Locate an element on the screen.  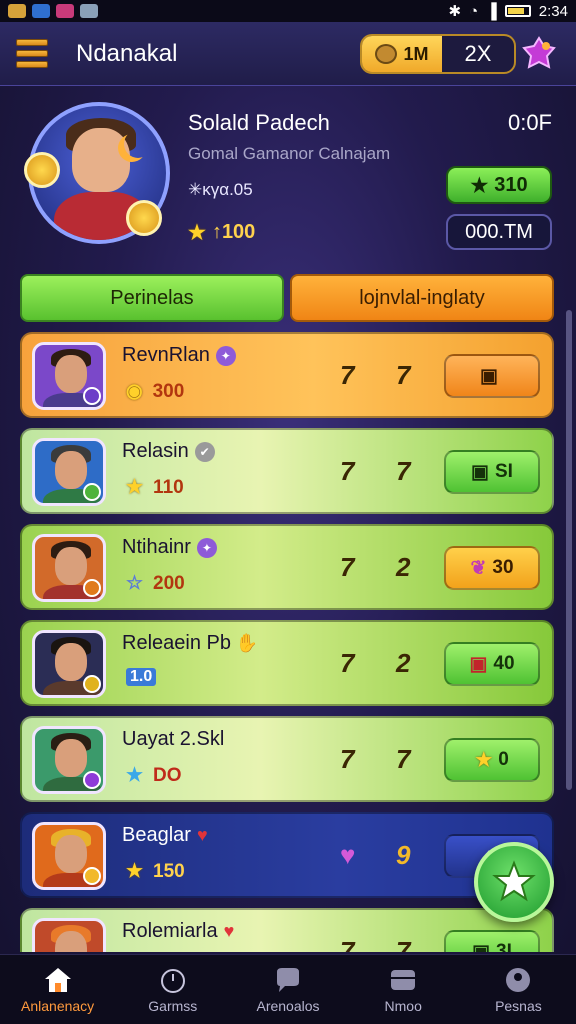
row-name: Beaglar is located at coordinates (156, 835).